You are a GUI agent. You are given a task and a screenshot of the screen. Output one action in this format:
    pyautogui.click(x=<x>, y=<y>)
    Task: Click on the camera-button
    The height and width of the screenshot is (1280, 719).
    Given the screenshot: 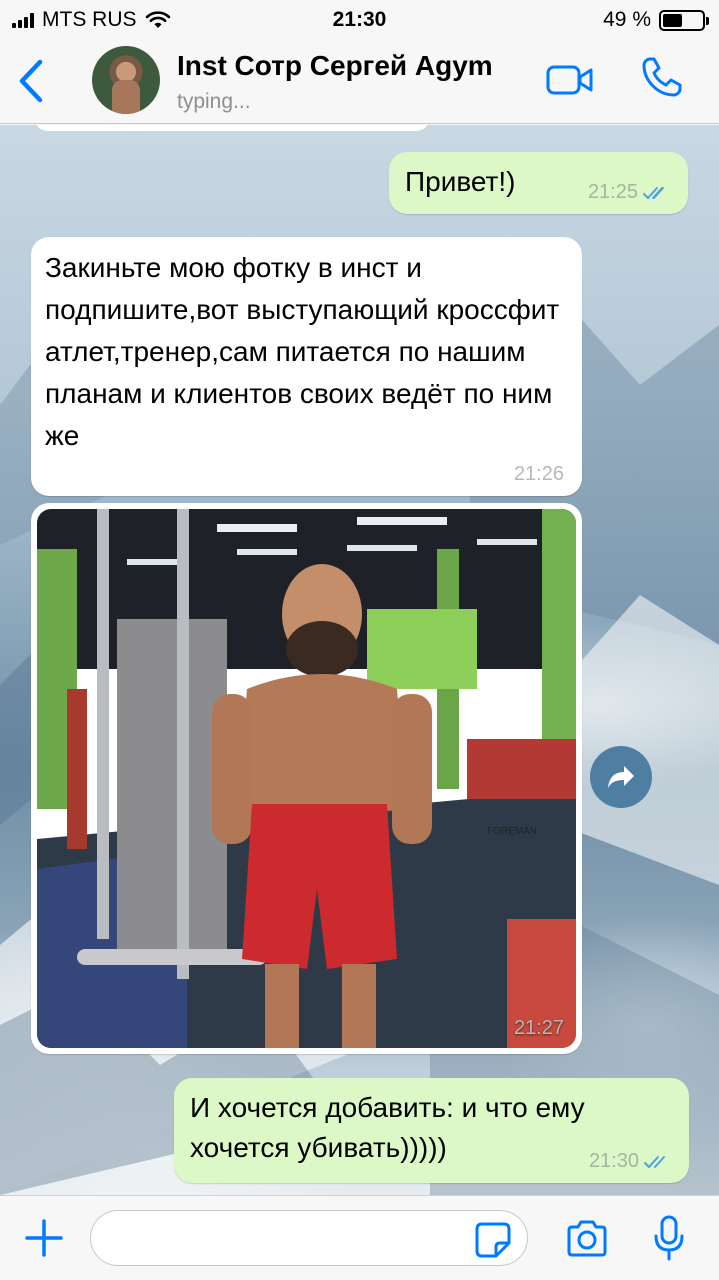 What is the action you would take?
    pyautogui.click(x=587, y=1238)
    